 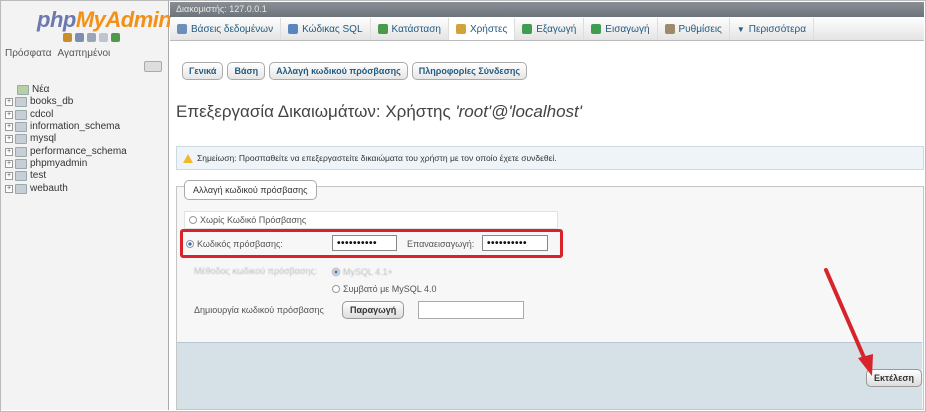 What do you see at coordinates (66, 151) in the screenshot?
I see `tree-item-db: + performance_schema` at bounding box center [66, 151].